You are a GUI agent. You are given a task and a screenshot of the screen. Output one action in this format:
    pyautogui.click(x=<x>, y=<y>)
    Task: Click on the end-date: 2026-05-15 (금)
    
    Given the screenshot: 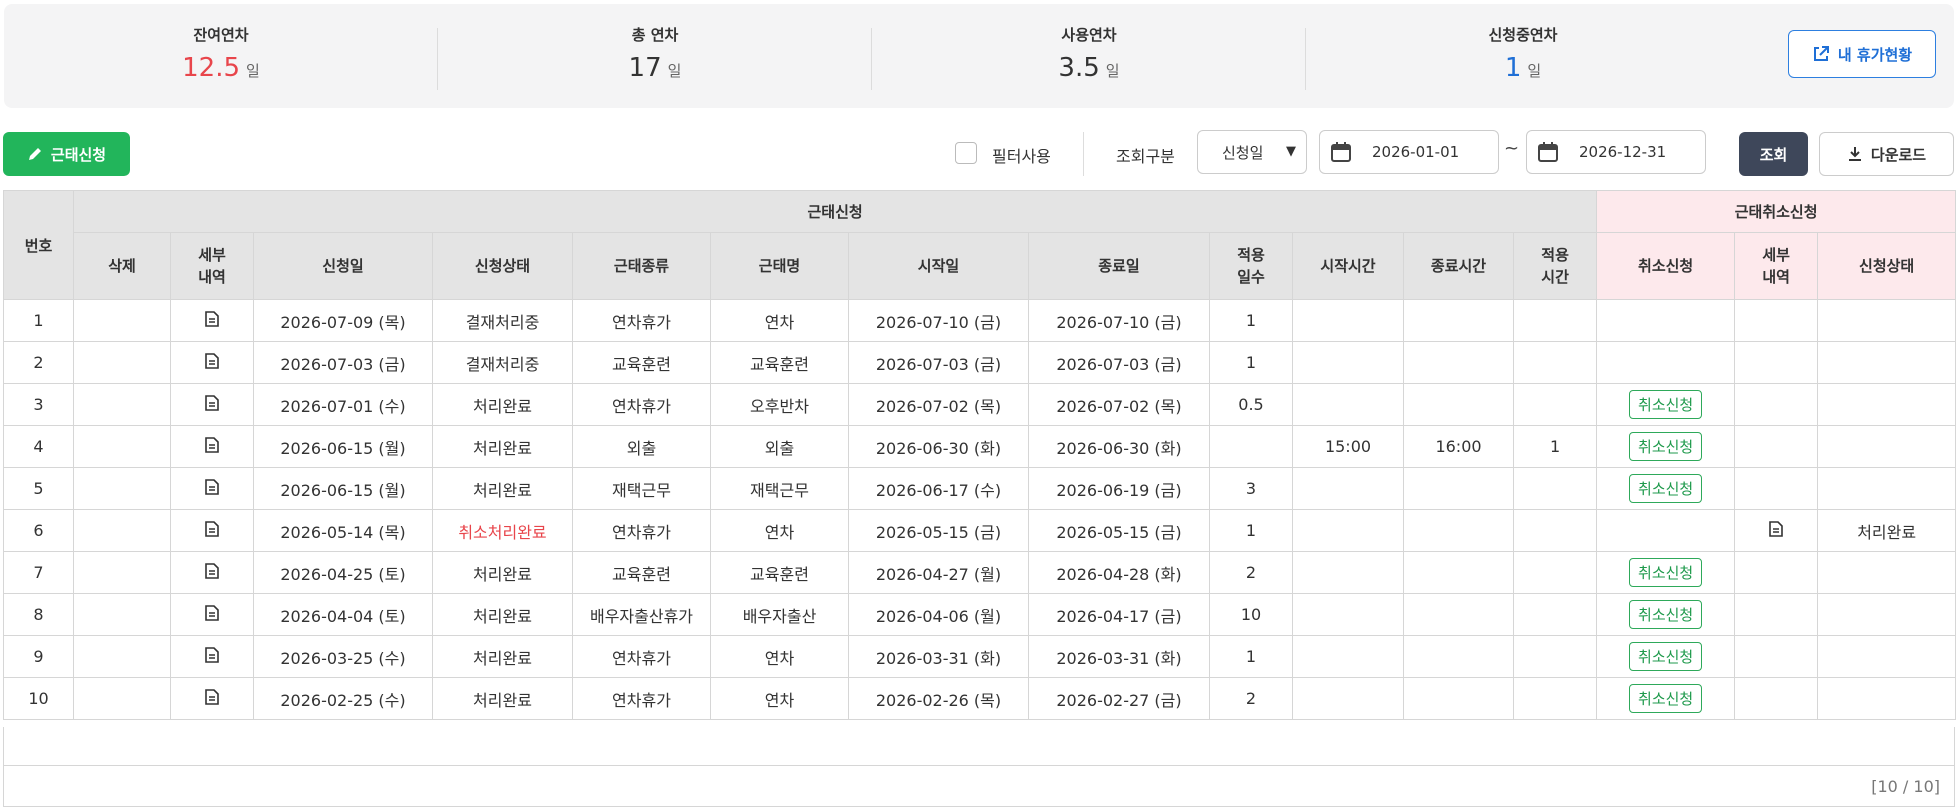 What is the action you would take?
    pyautogui.click(x=1119, y=530)
    